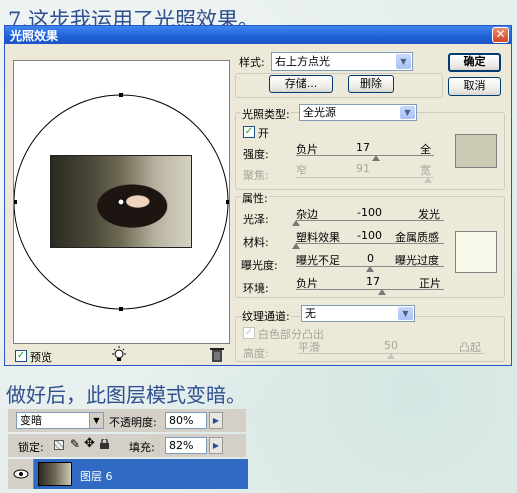  I want to click on opacity-input: 80%, so click(186, 420).